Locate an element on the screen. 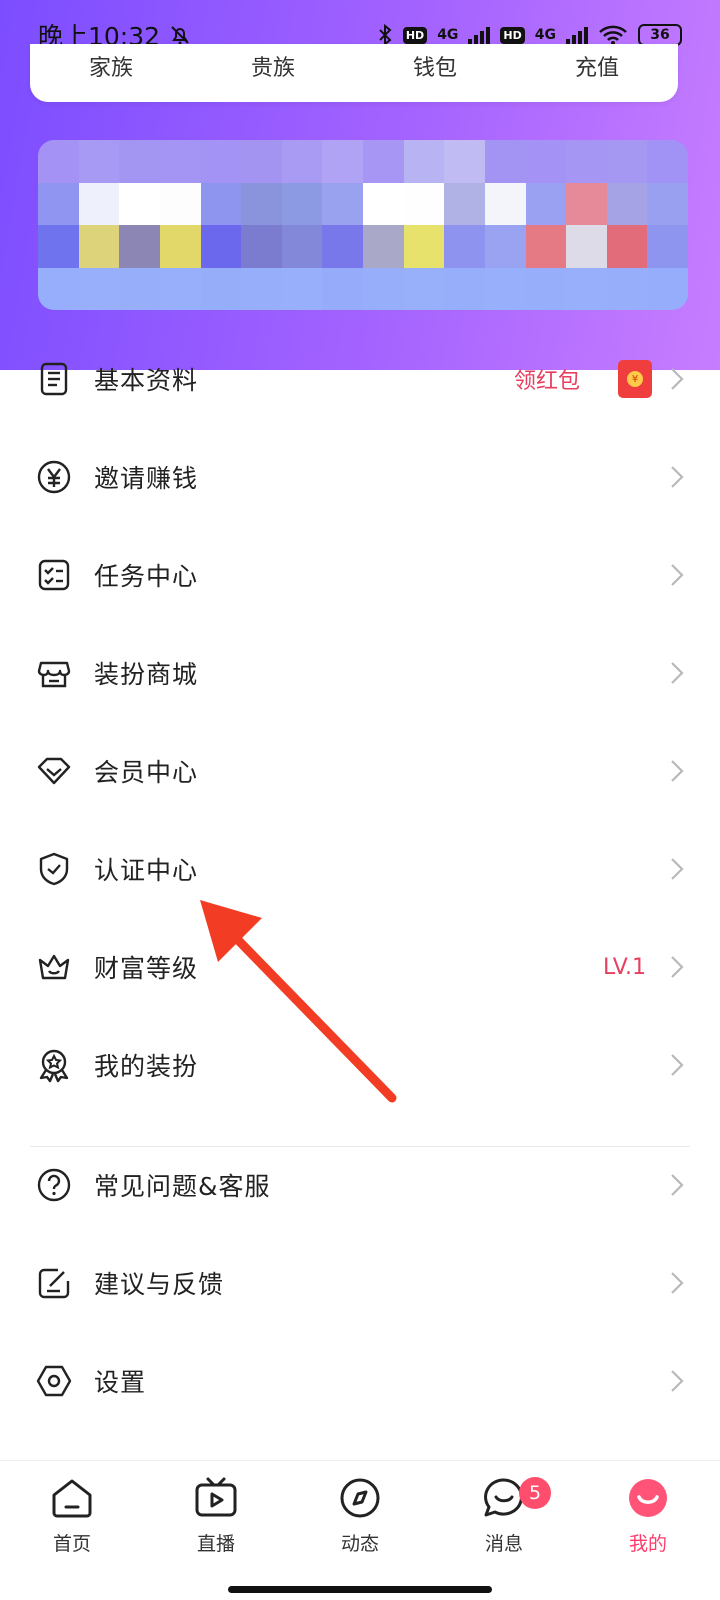  menu-divider is located at coordinates (360, 1146).